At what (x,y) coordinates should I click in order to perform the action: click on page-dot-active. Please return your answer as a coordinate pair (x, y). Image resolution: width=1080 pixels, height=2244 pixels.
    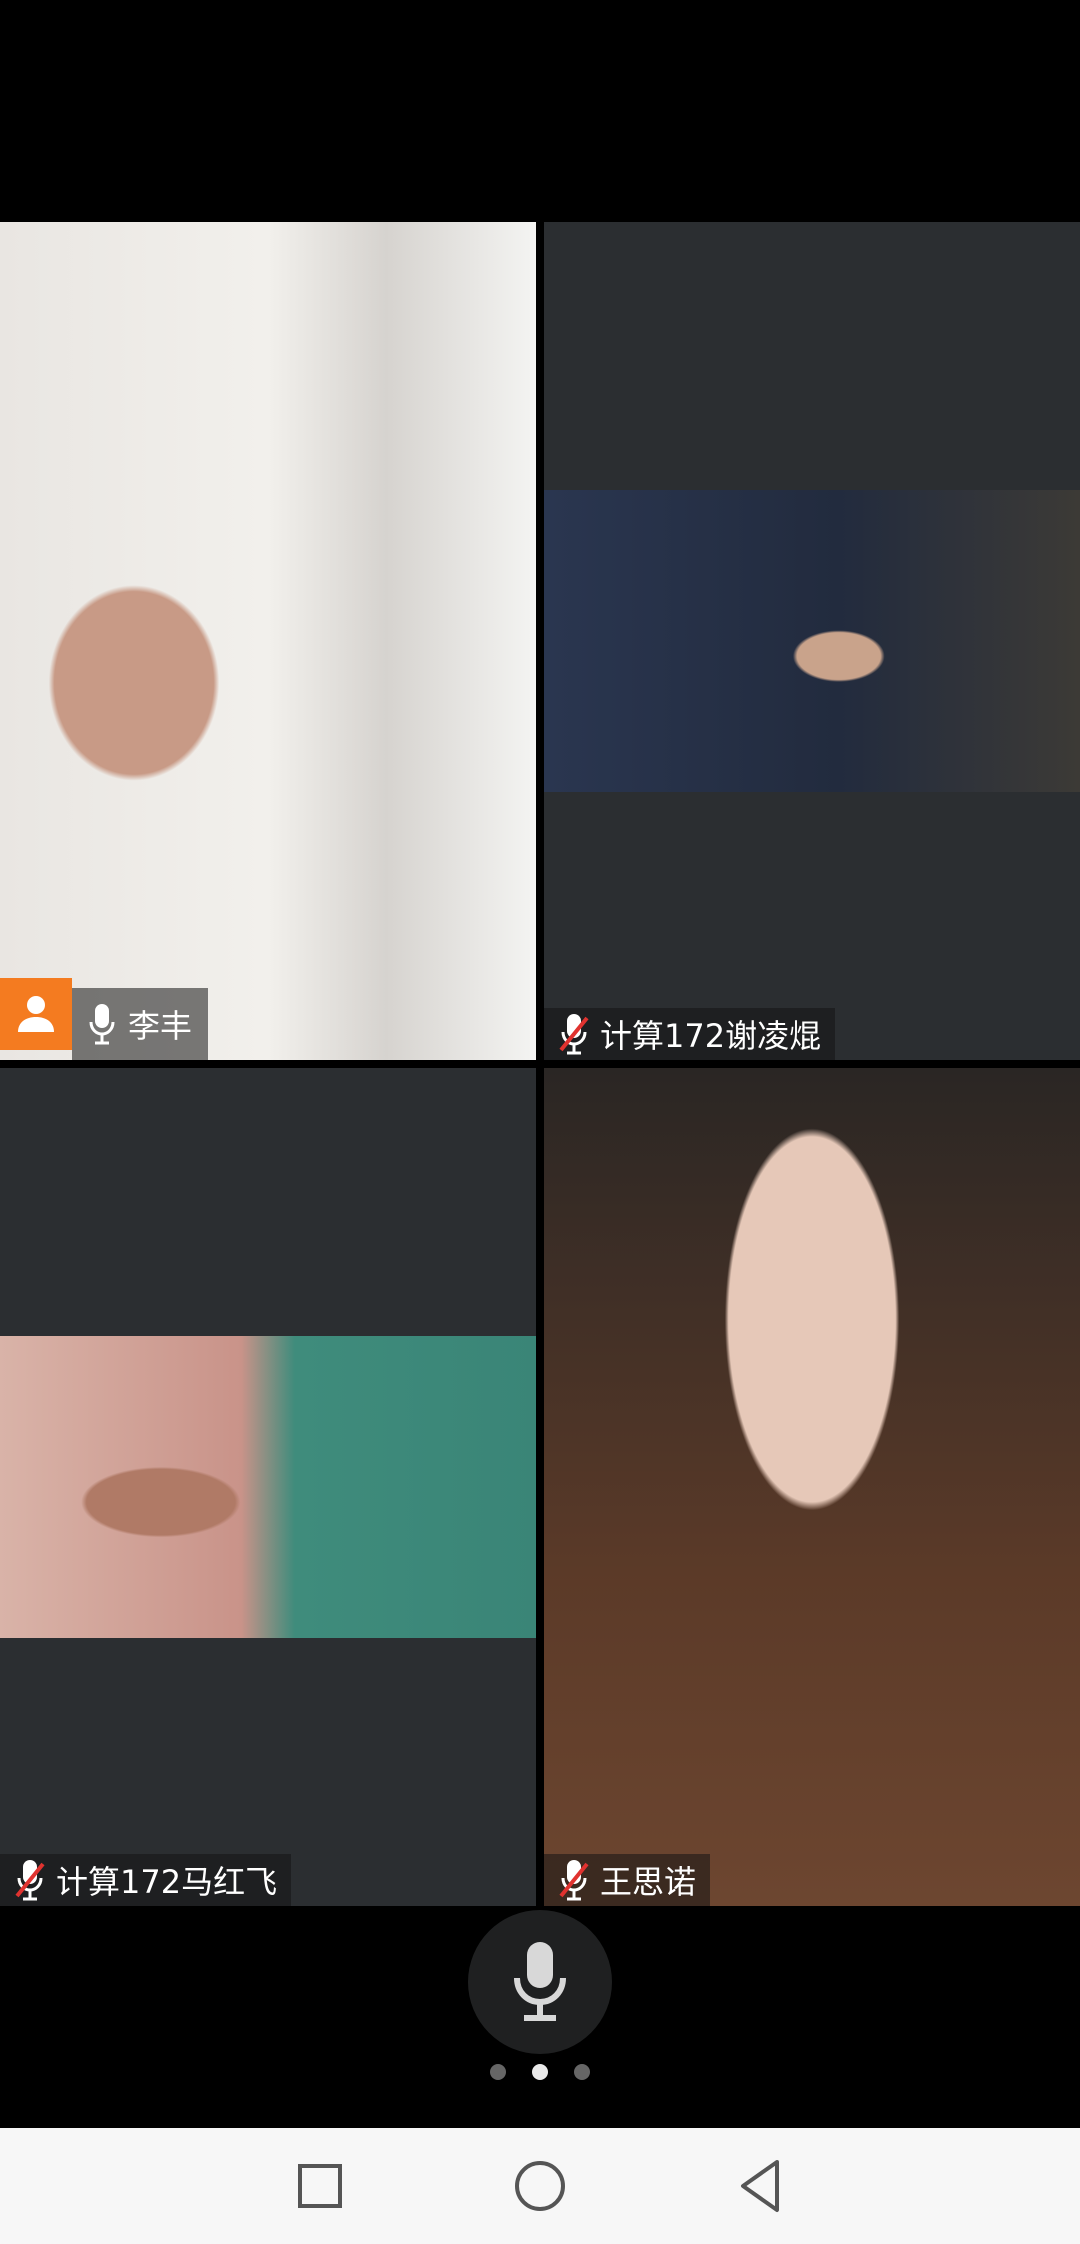
    Looking at the image, I should click on (540, 2072).